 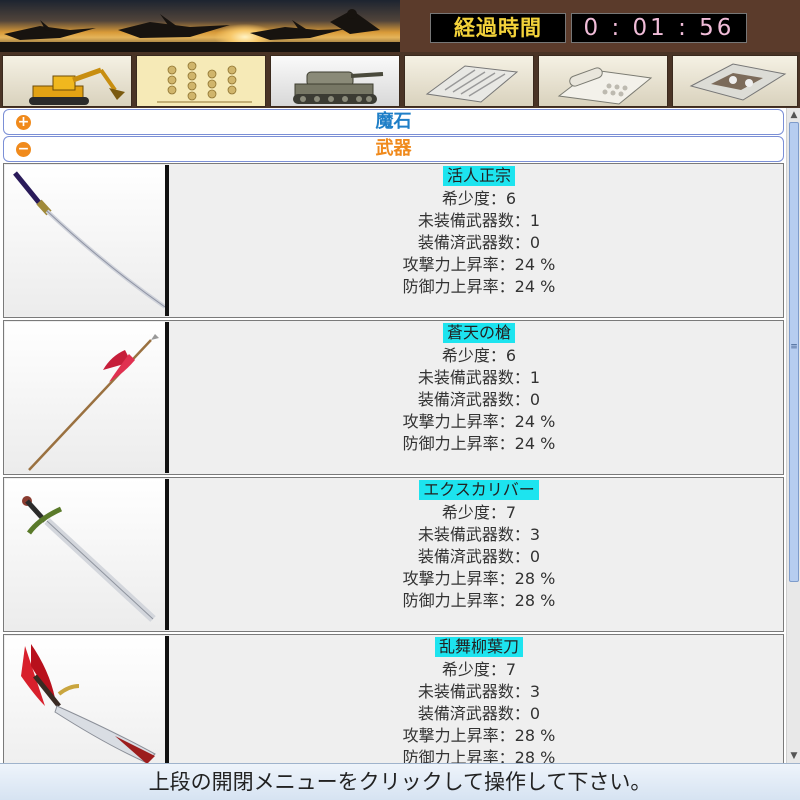 I want to click on fighter-jets-banner, so click(x=200, y=26).